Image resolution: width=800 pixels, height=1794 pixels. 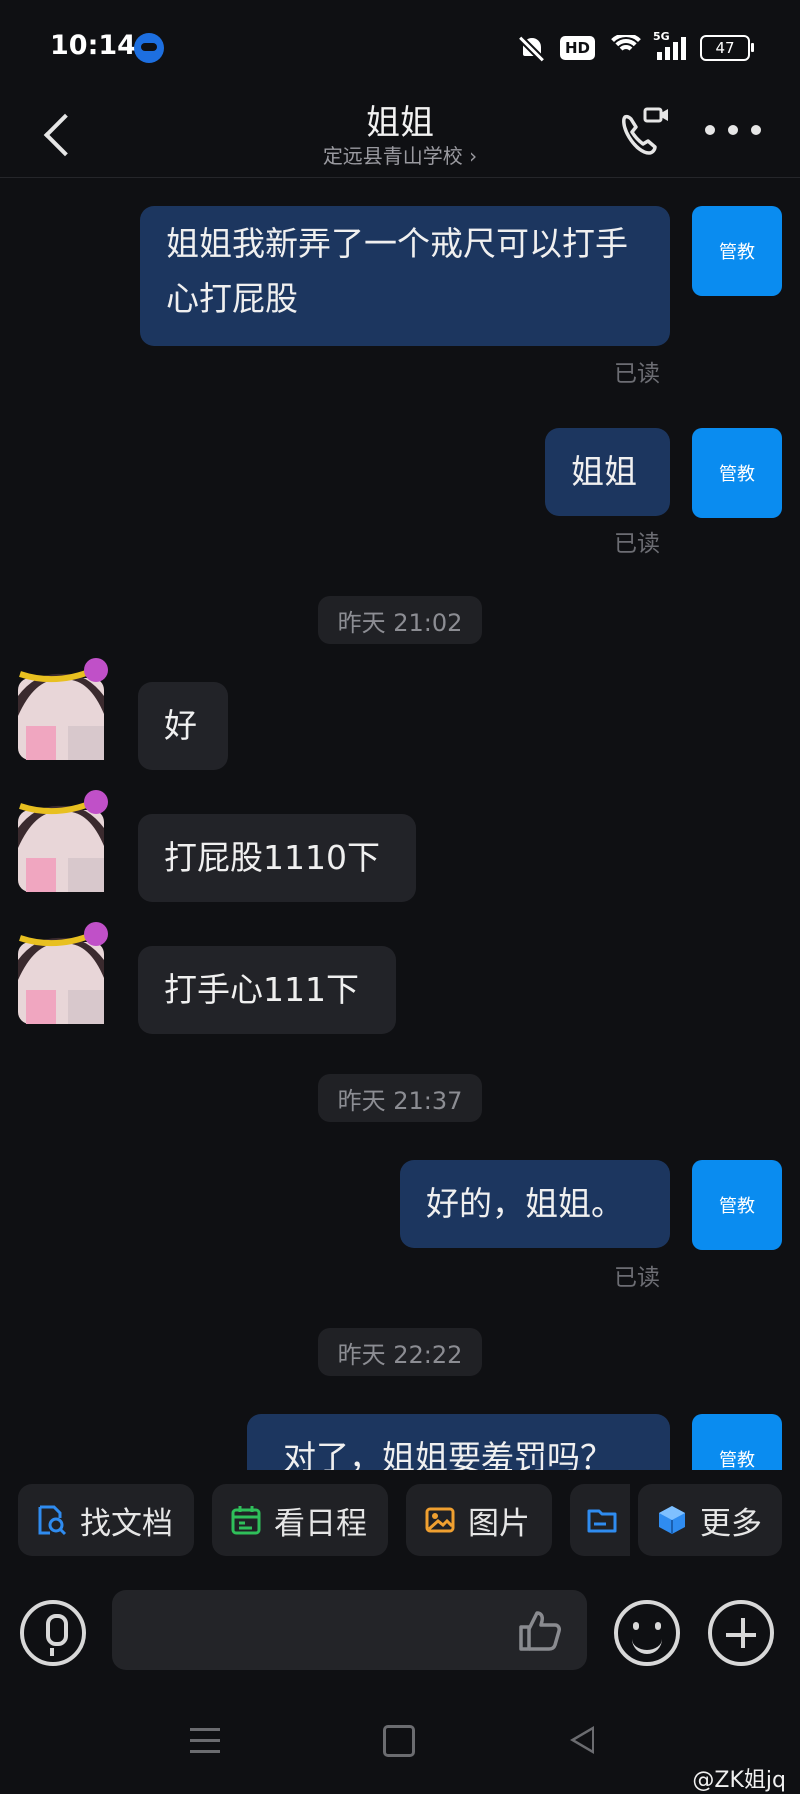 What do you see at coordinates (539, 1631) in the screenshot?
I see `like-icon` at bounding box center [539, 1631].